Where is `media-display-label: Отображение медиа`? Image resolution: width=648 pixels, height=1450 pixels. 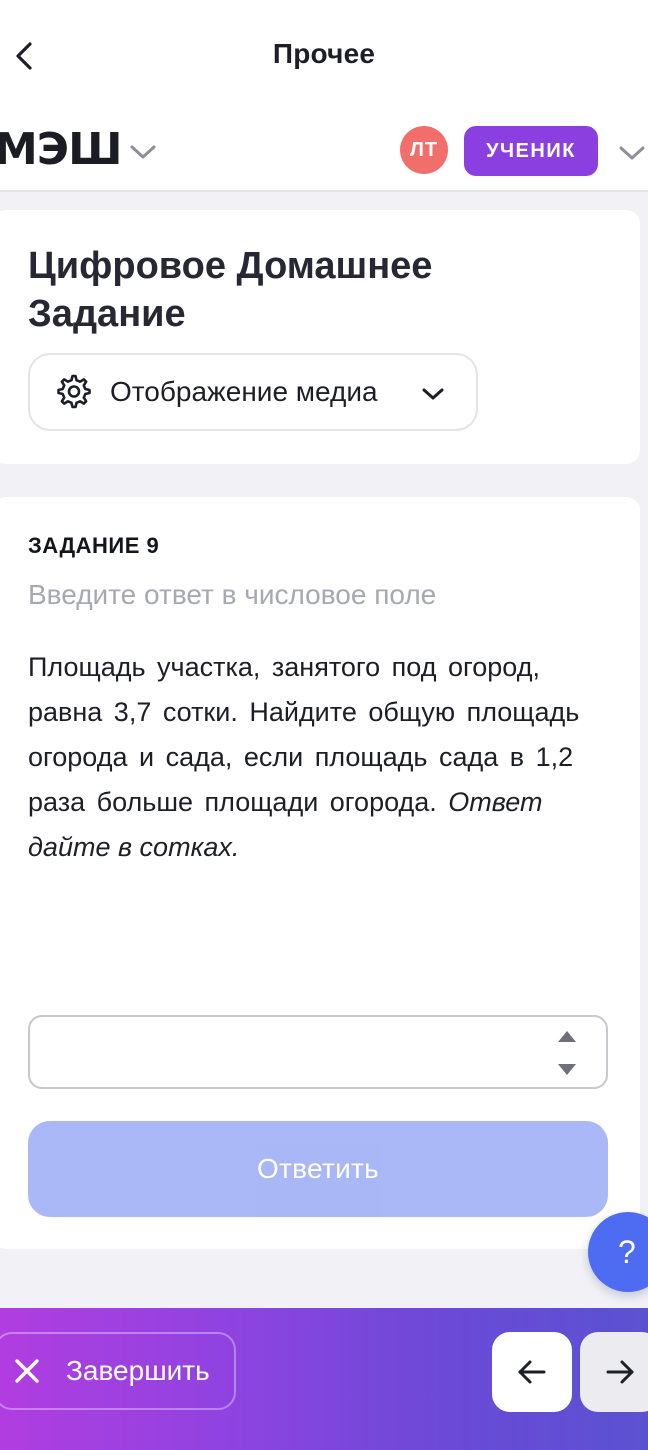 media-display-label: Отображение медиа is located at coordinates (244, 391).